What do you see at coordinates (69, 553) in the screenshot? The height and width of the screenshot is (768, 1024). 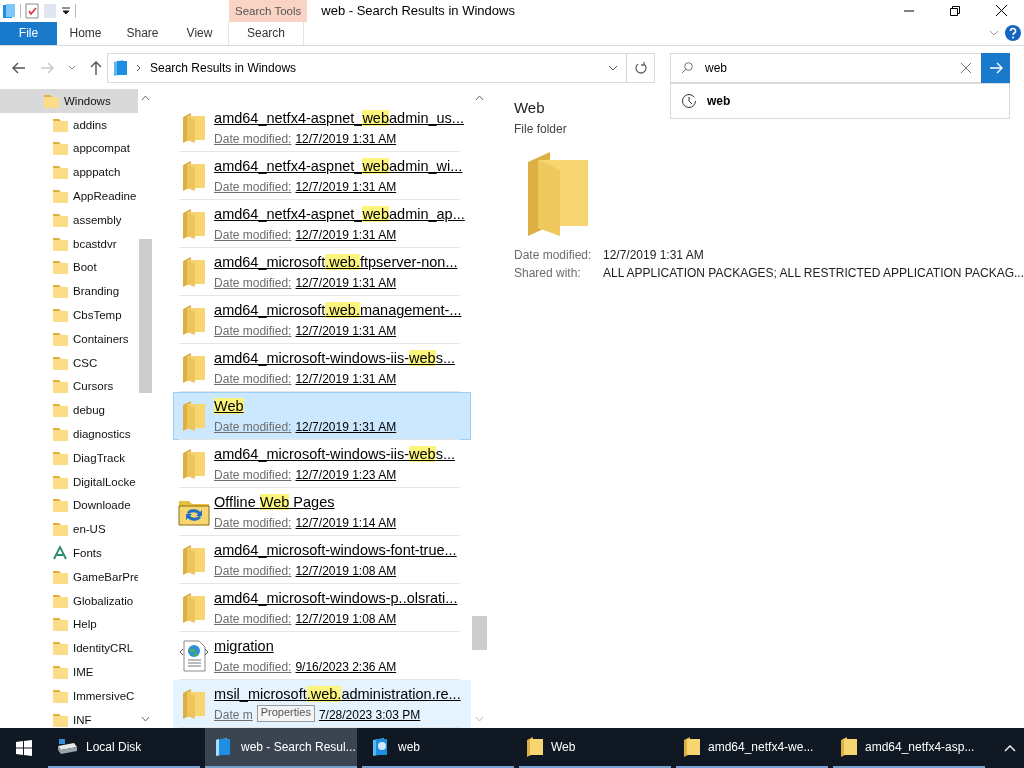 I see `tree-item: Fonts` at bounding box center [69, 553].